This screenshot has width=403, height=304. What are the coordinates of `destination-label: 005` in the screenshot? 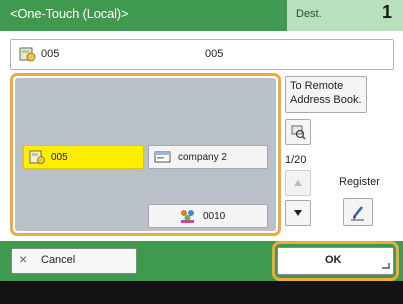 It's located at (59, 157).